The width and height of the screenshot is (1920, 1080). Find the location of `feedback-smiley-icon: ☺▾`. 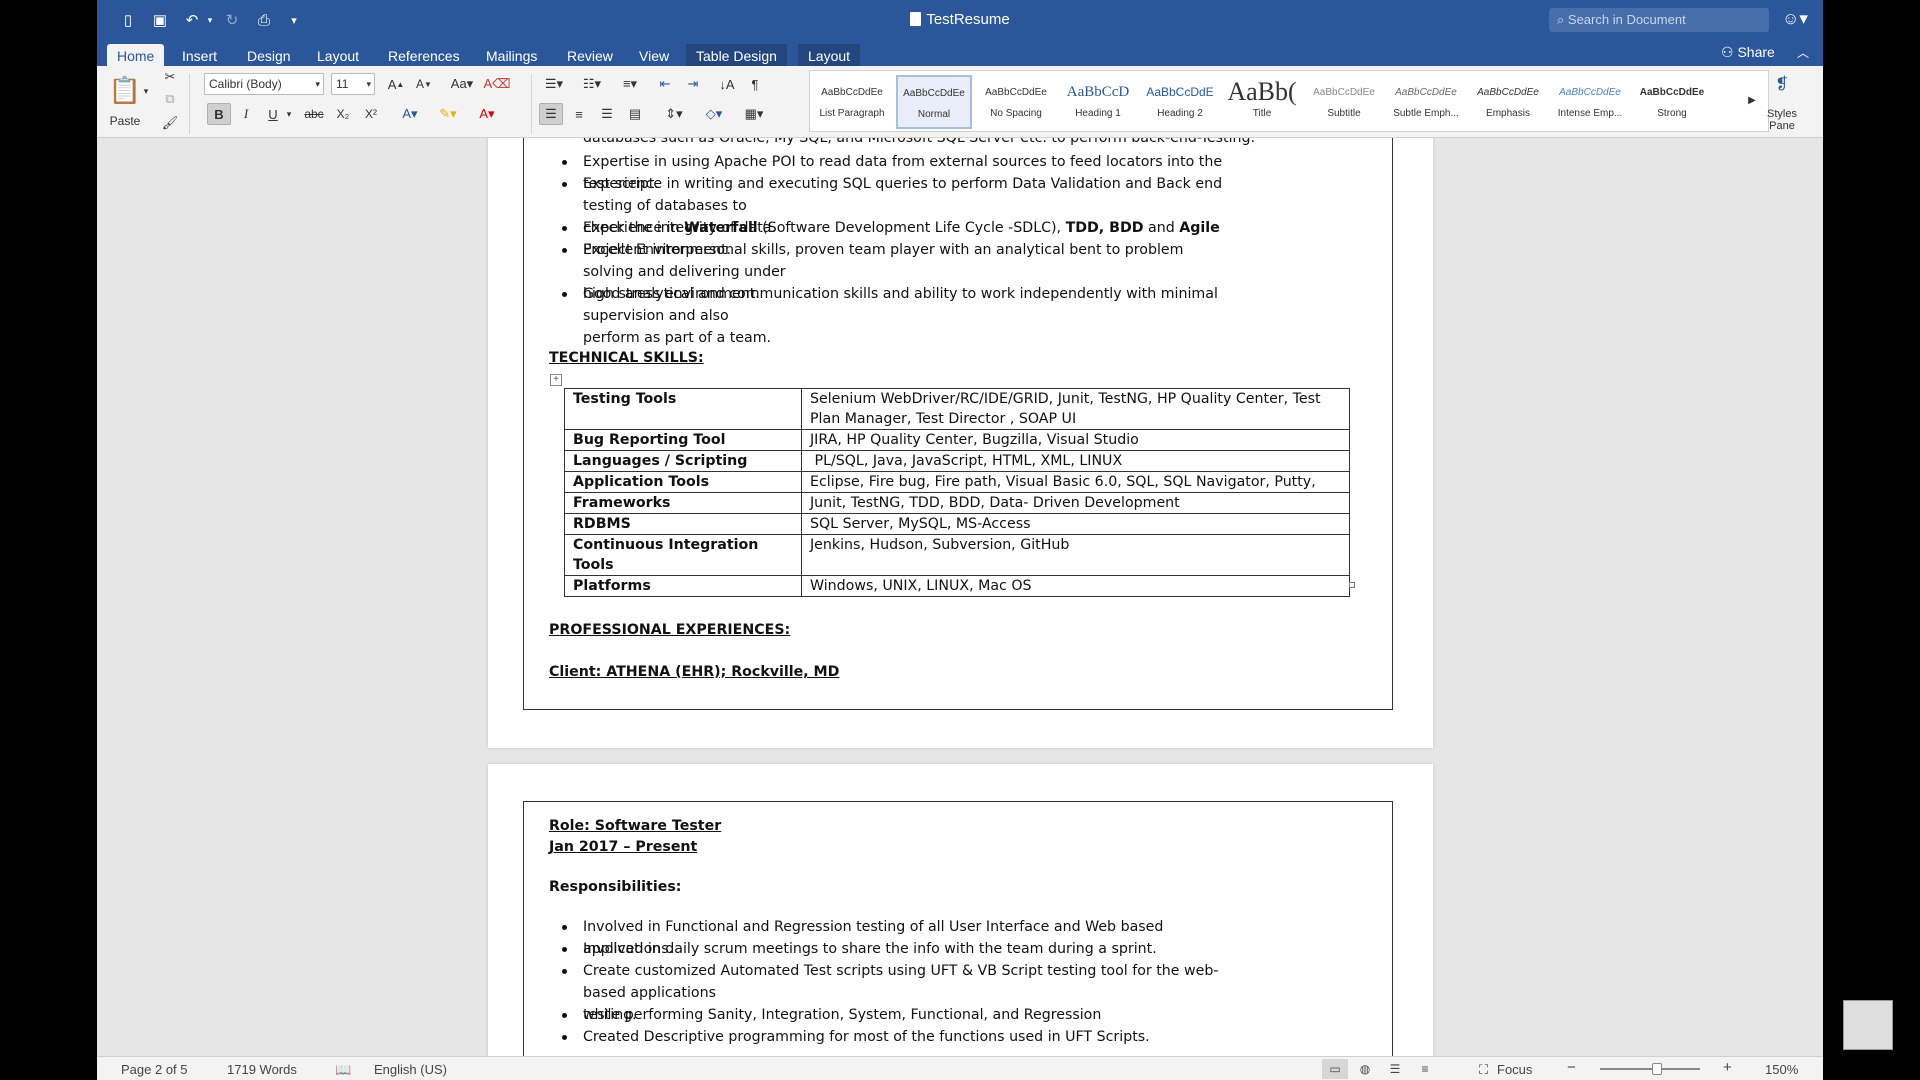

feedback-smiley-icon: ☺▾ is located at coordinates (1795, 19).